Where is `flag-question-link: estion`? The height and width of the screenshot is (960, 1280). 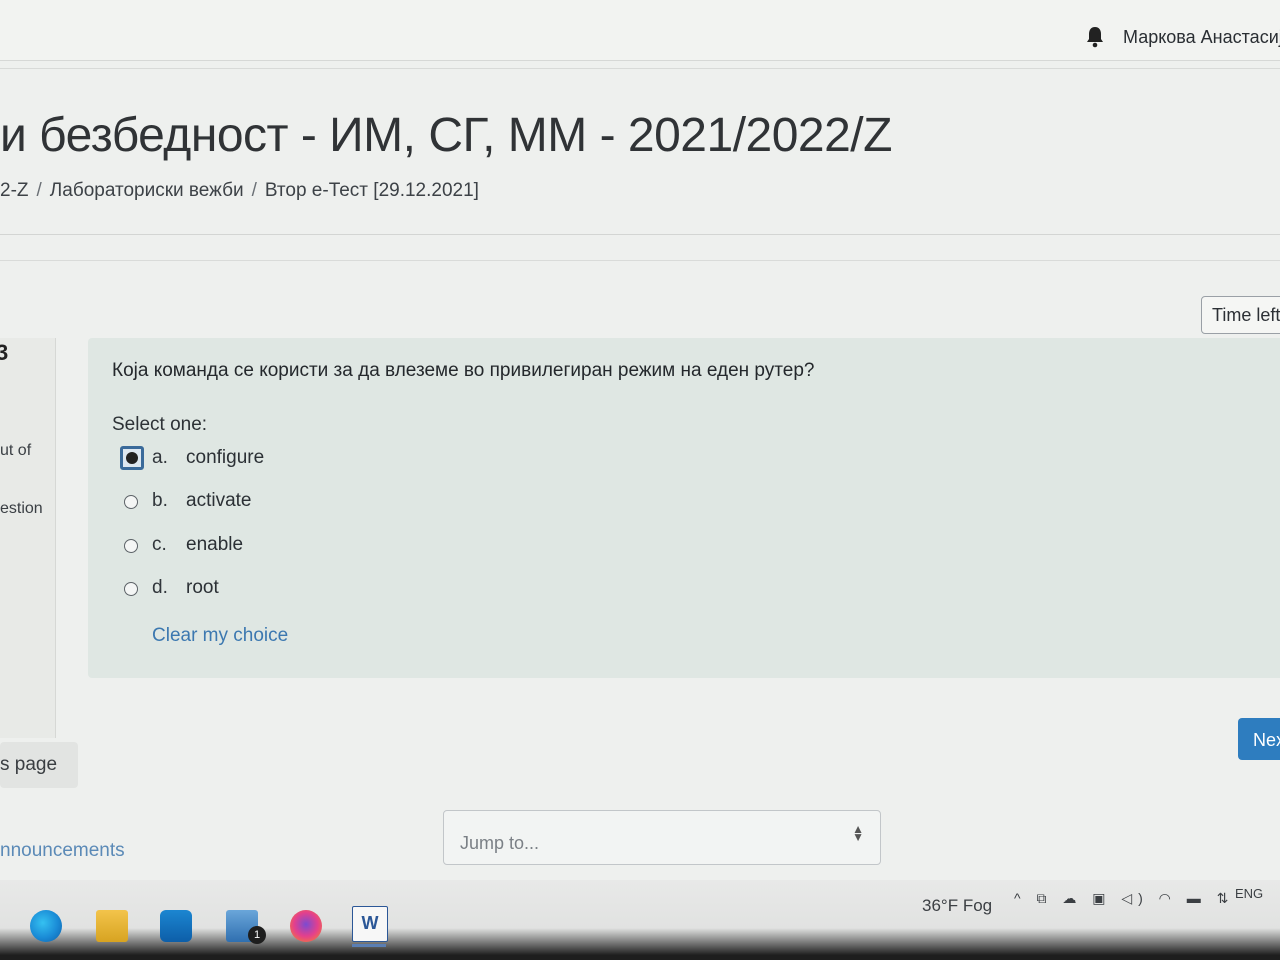
flag-question-link: estion is located at coordinates (21, 509).